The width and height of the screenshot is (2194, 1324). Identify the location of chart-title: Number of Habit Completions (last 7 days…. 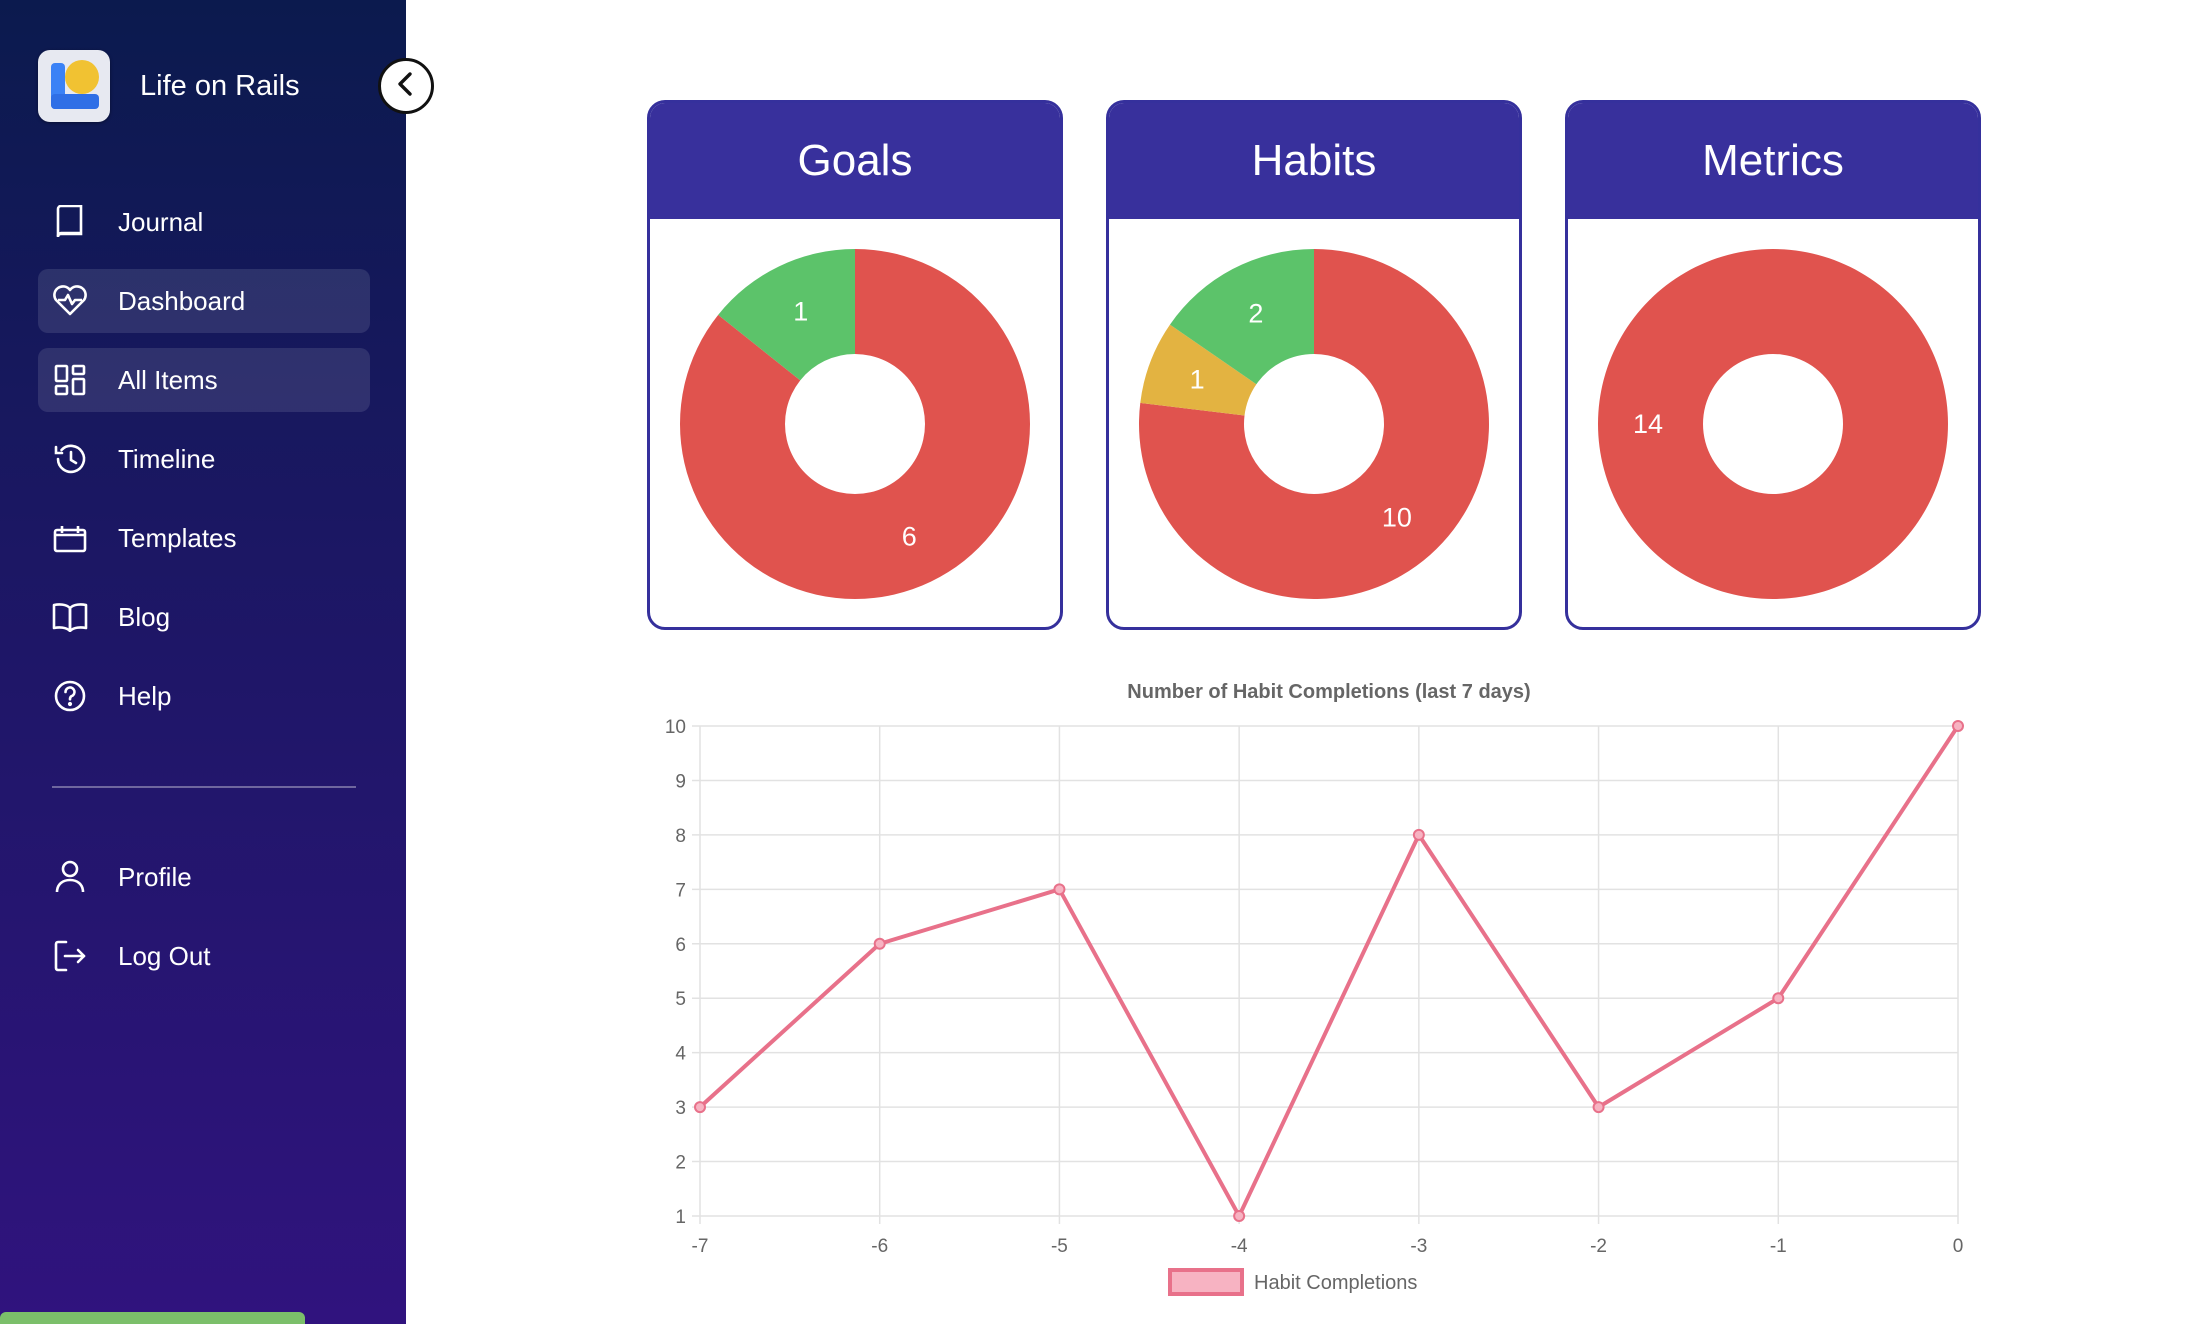
(1328, 692).